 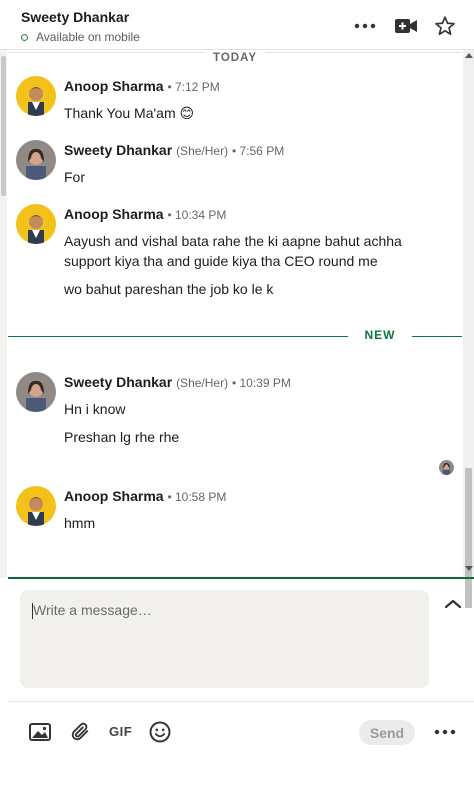 What do you see at coordinates (174, 150) in the screenshot?
I see `message-meta: Sweety Dhankar (She/Her) • 7:56 PM` at bounding box center [174, 150].